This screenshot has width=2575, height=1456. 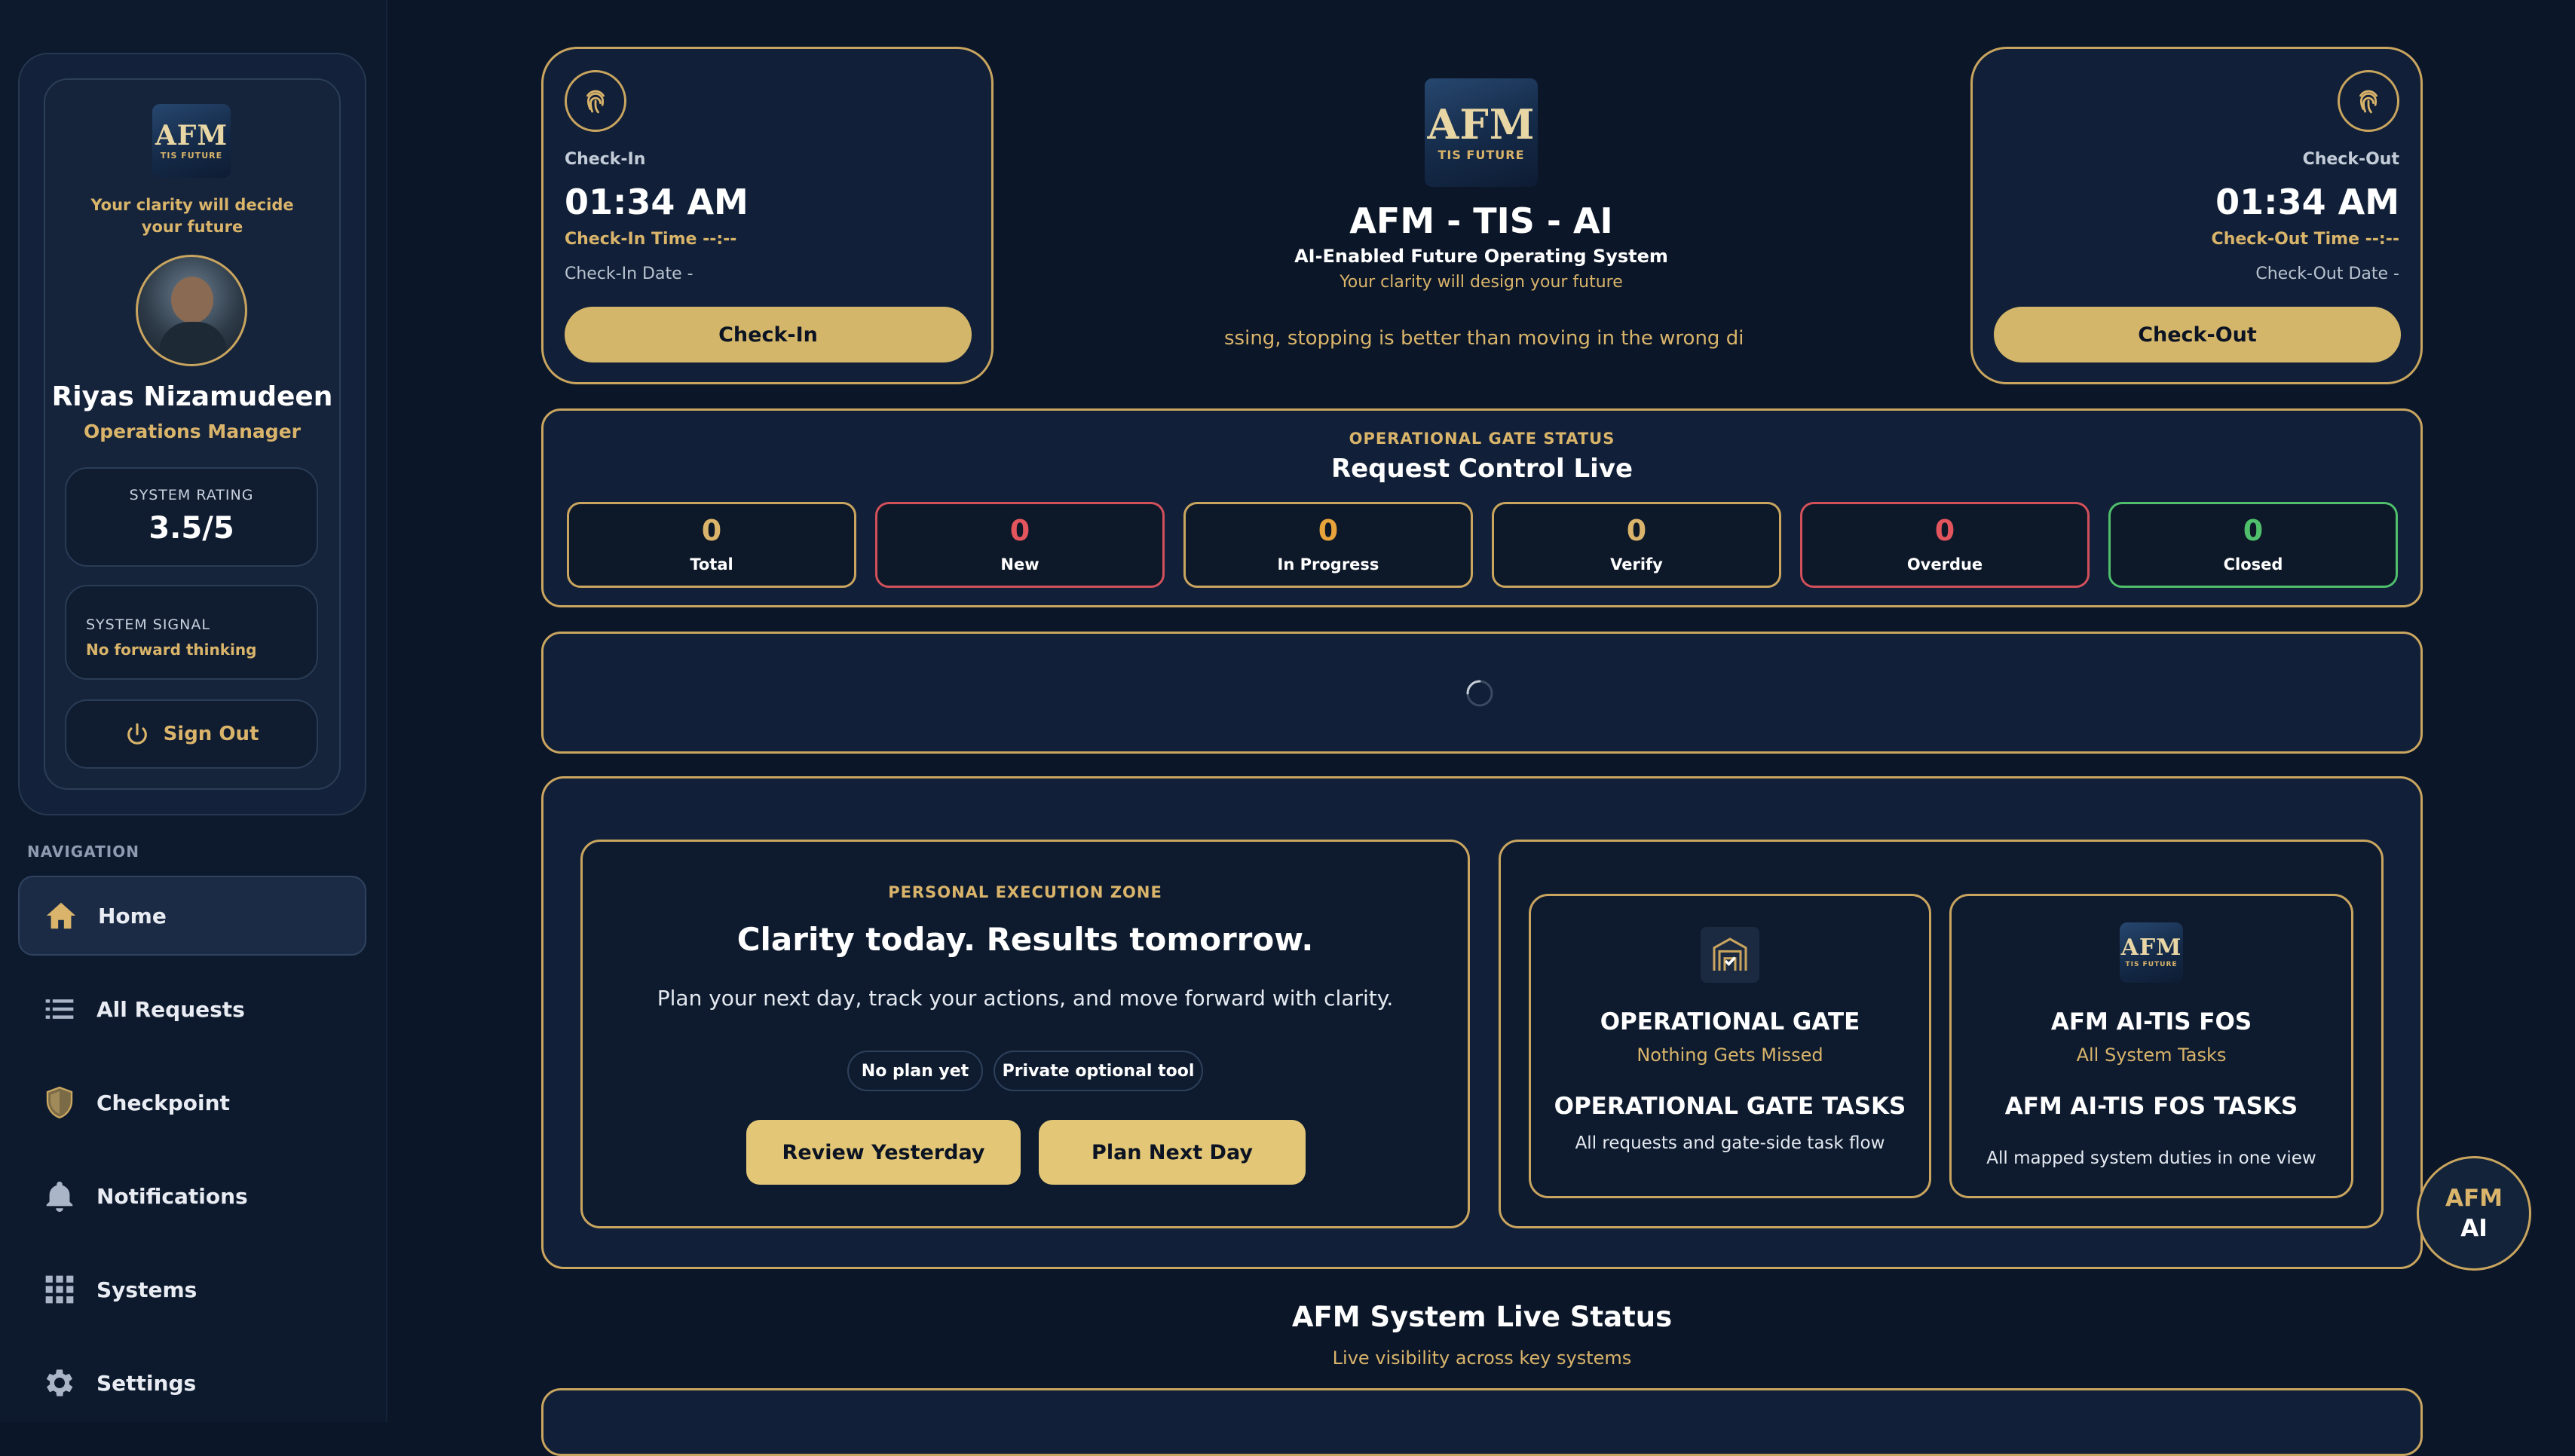 I want to click on nav-item-all-requests: All Requests, so click(x=192, y=1009).